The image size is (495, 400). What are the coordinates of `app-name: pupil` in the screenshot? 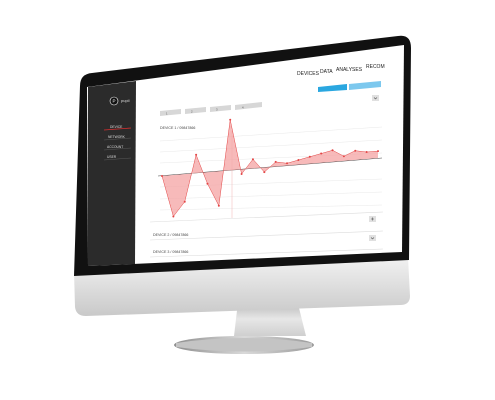 It's located at (125, 100).